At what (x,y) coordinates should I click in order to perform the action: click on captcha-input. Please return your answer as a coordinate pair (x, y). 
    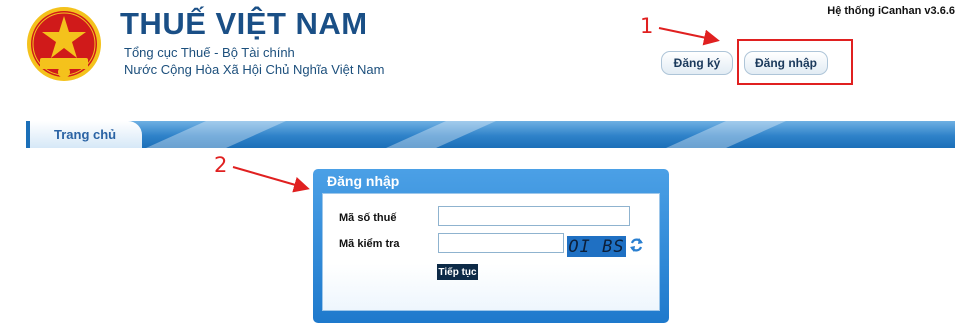
    Looking at the image, I should click on (501, 243).